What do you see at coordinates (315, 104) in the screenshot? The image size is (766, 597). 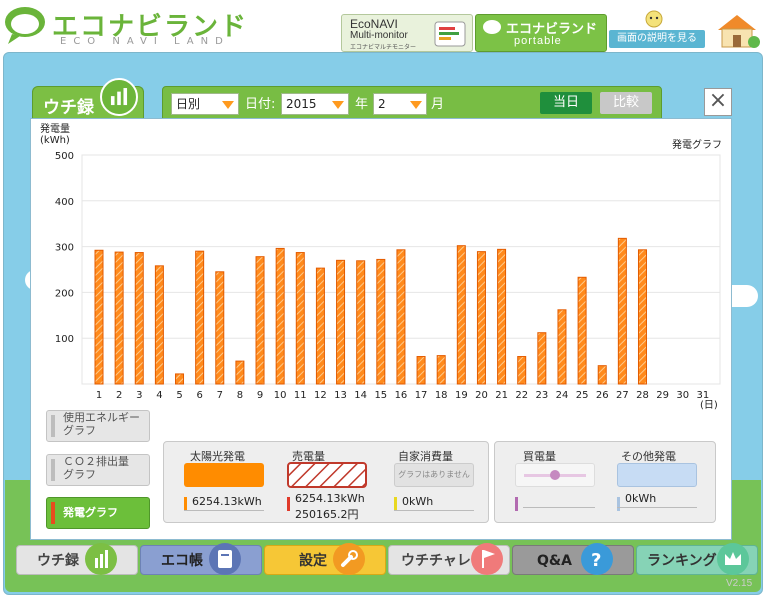 I see `year-select: 2015` at bounding box center [315, 104].